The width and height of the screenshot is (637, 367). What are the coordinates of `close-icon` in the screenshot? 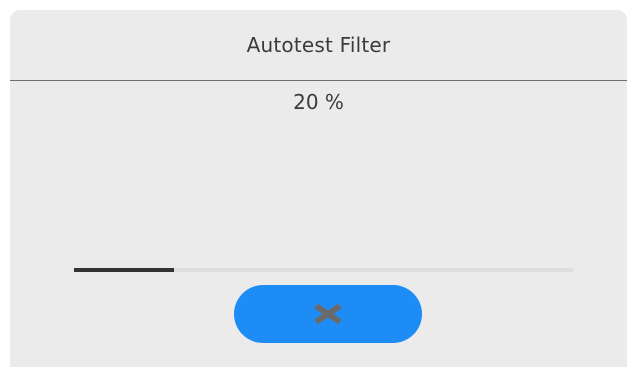 It's located at (328, 314).